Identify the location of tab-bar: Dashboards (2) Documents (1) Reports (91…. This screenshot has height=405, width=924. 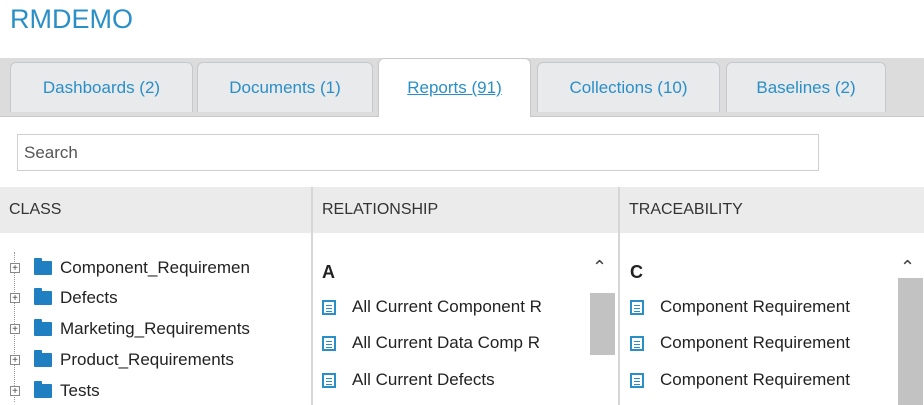
(462, 87).